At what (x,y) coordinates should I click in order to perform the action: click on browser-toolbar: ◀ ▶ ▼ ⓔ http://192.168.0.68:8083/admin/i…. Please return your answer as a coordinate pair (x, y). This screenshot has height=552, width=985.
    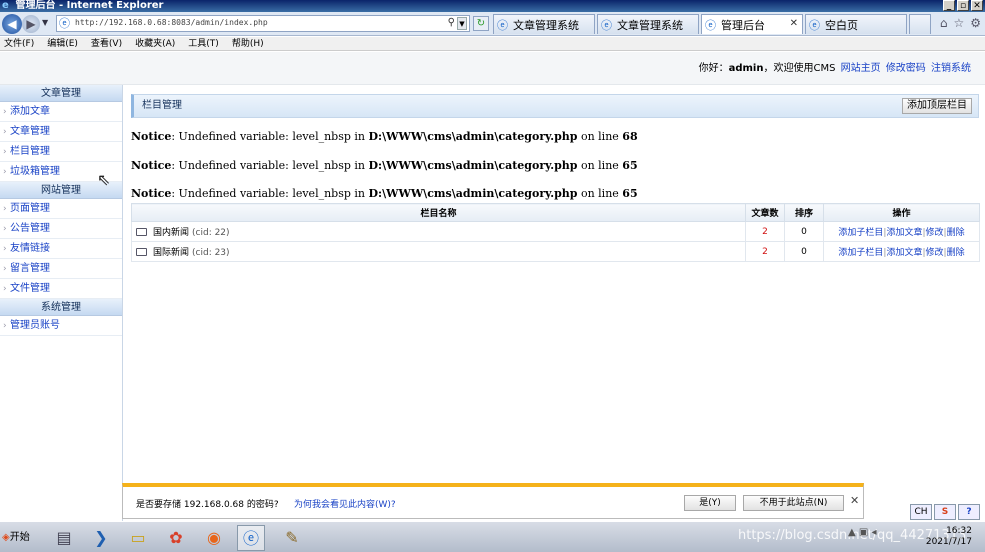
    Looking at the image, I should click on (492, 24).